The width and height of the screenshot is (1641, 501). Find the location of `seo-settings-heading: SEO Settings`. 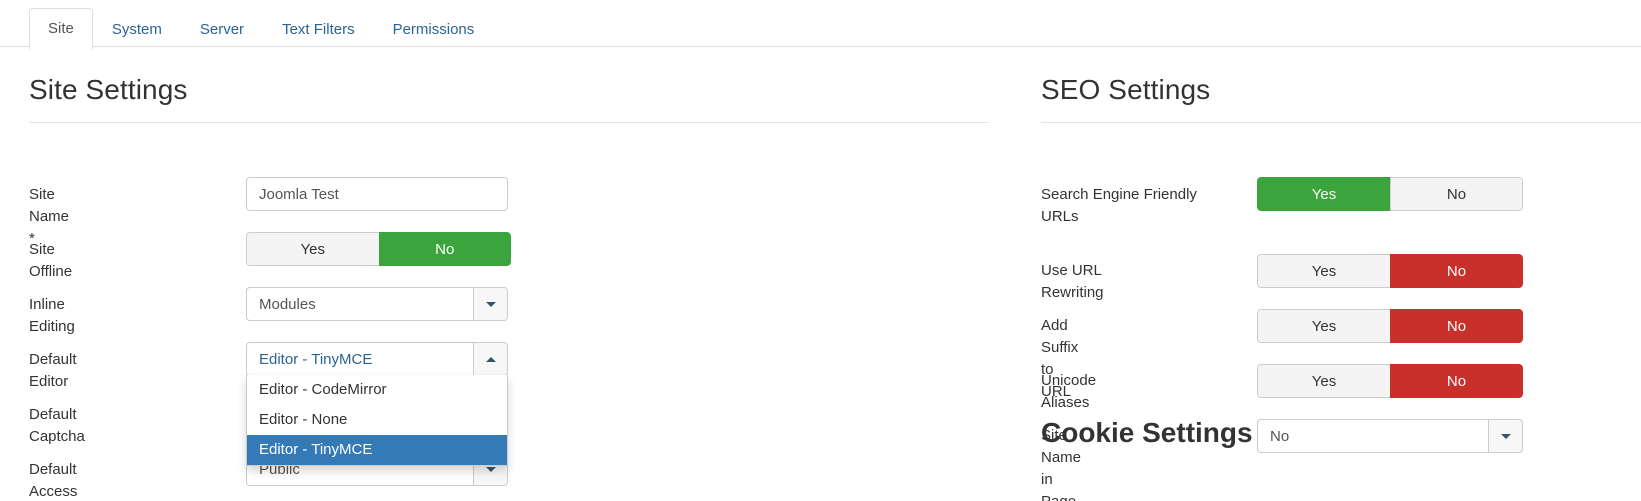

seo-settings-heading: SEO Settings is located at coordinates (1126, 89).